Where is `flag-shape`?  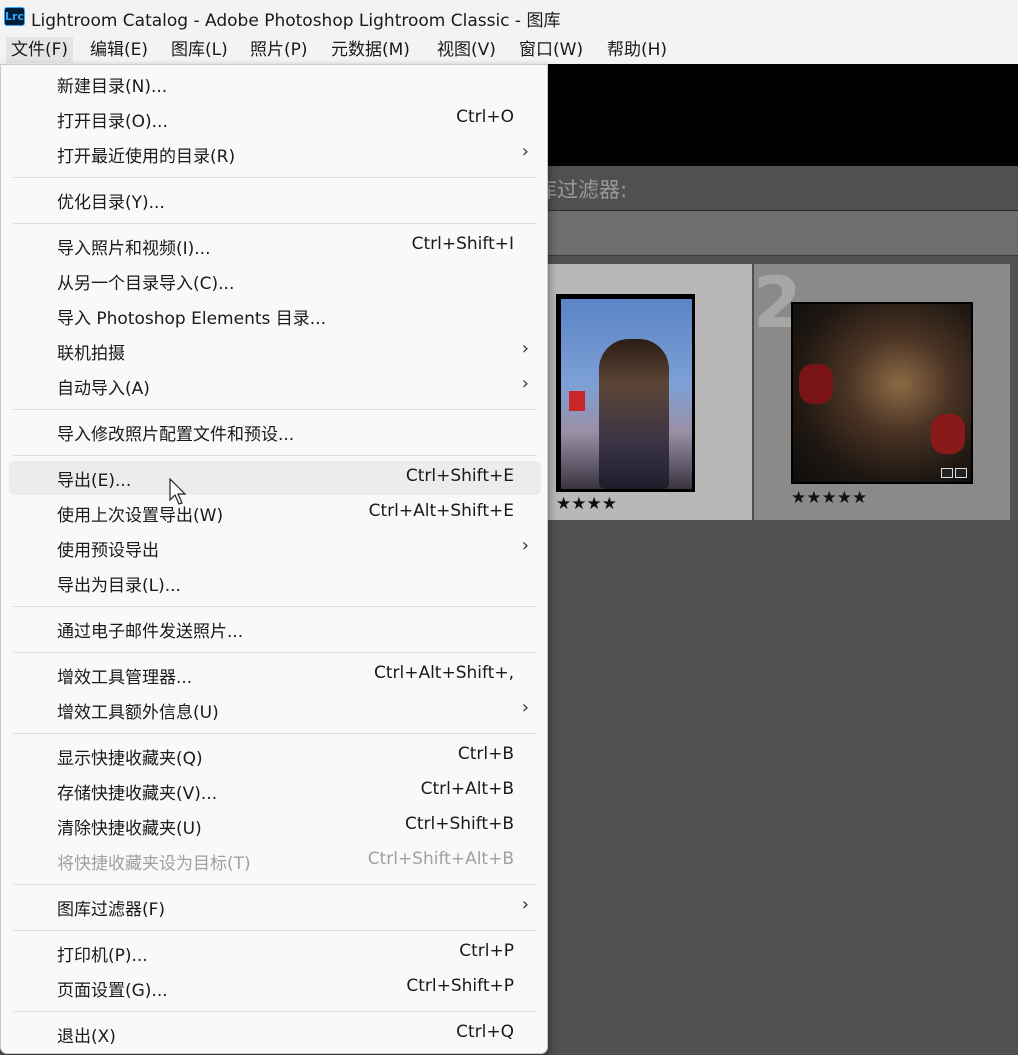
flag-shape is located at coordinates (577, 401).